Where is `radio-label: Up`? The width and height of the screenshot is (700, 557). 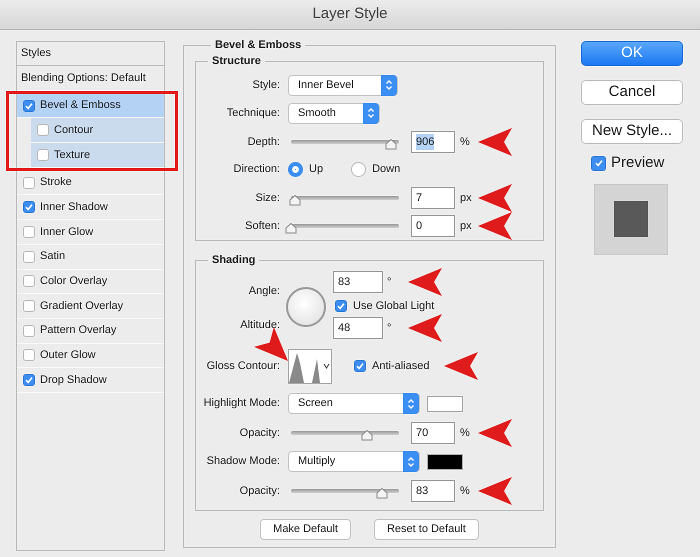
radio-label: Up is located at coordinates (316, 169).